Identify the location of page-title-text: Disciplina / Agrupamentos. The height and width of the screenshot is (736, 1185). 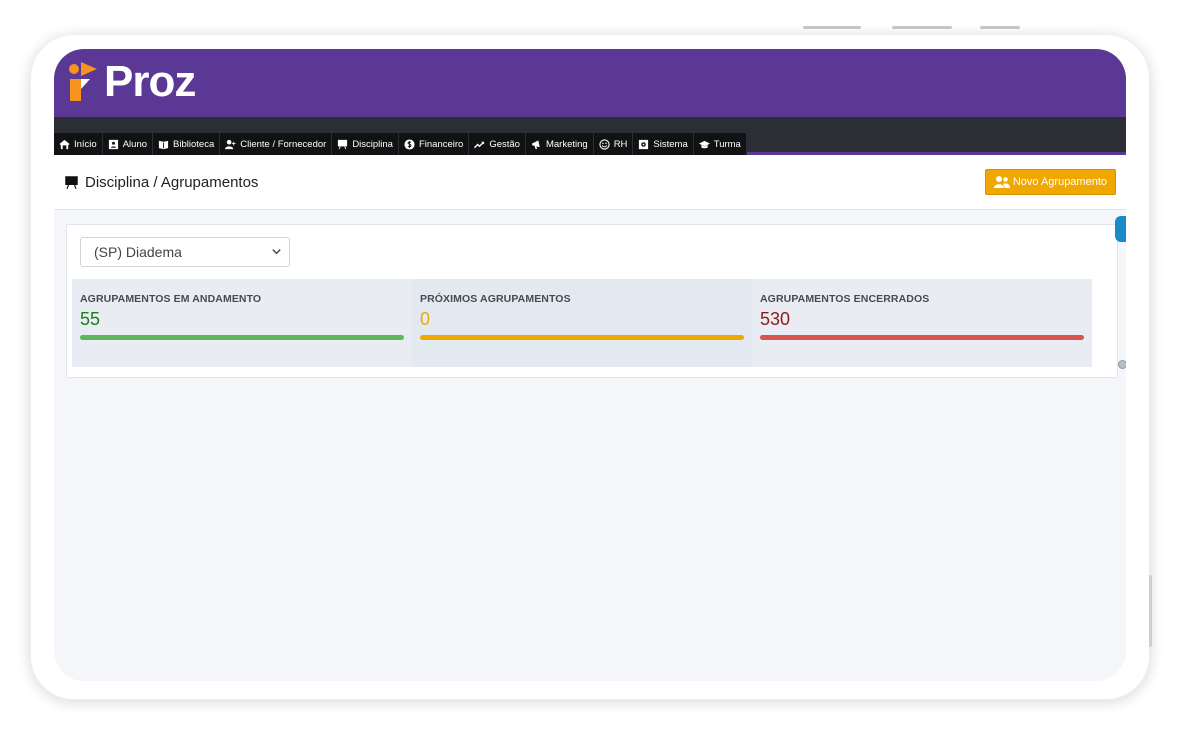
(172, 182).